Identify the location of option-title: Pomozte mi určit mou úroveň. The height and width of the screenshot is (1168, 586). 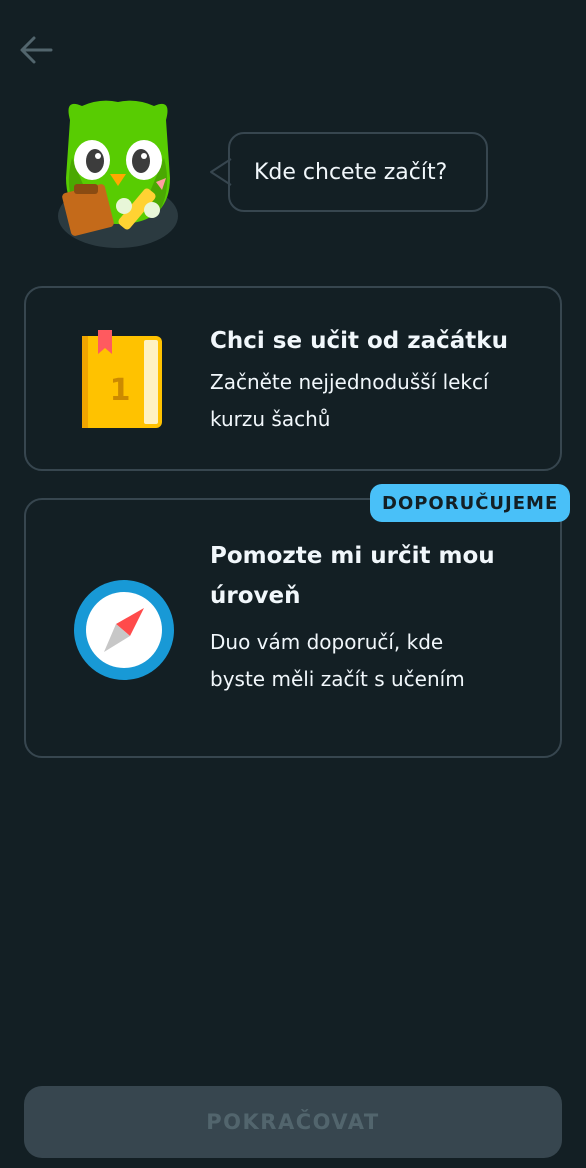
(352, 576).